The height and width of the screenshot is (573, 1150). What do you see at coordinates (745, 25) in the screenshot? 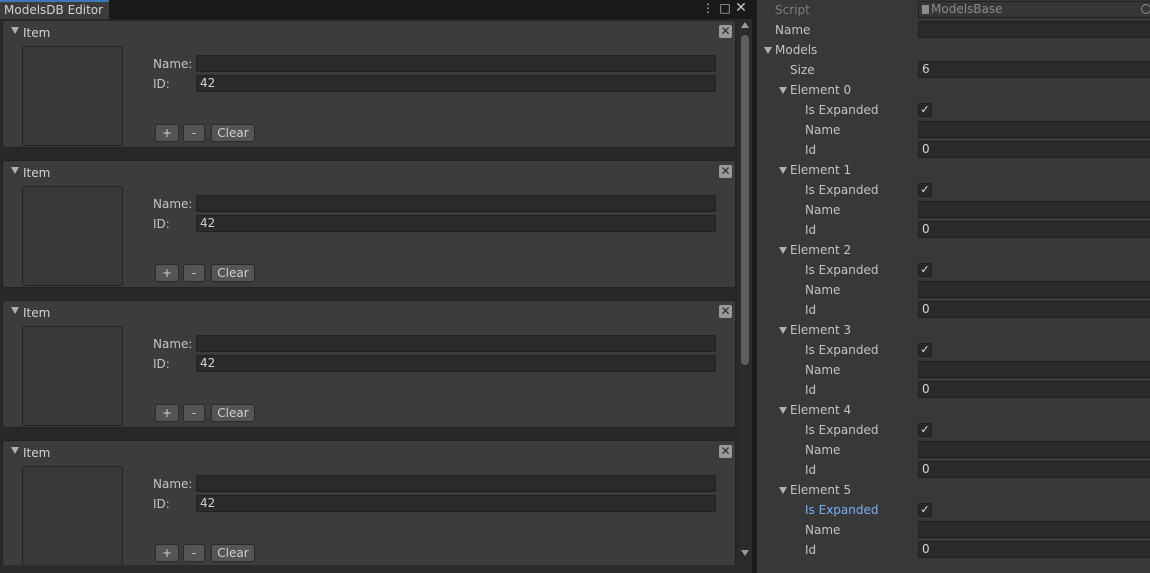
I see `scroll-up-arrow-icon` at bounding box center [745, 25].